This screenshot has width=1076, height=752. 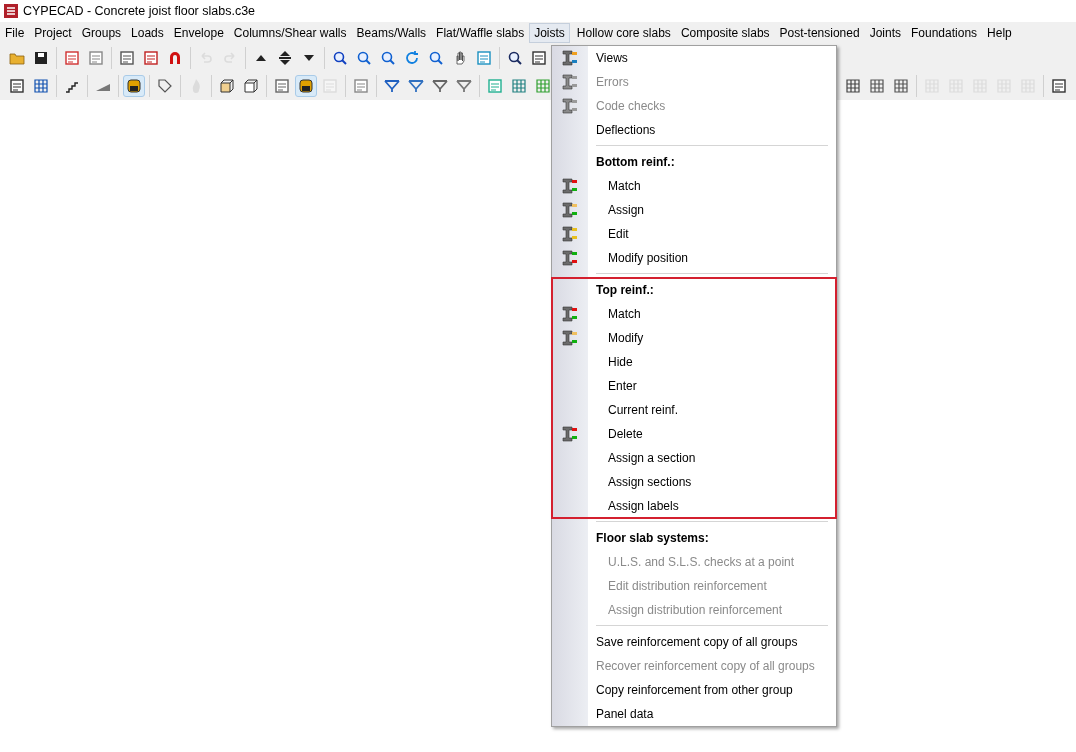 What do you see at coordinates (618, 234) in the screenshot?
I see `menu-entry: Edit` at bounding box center [618, 234].